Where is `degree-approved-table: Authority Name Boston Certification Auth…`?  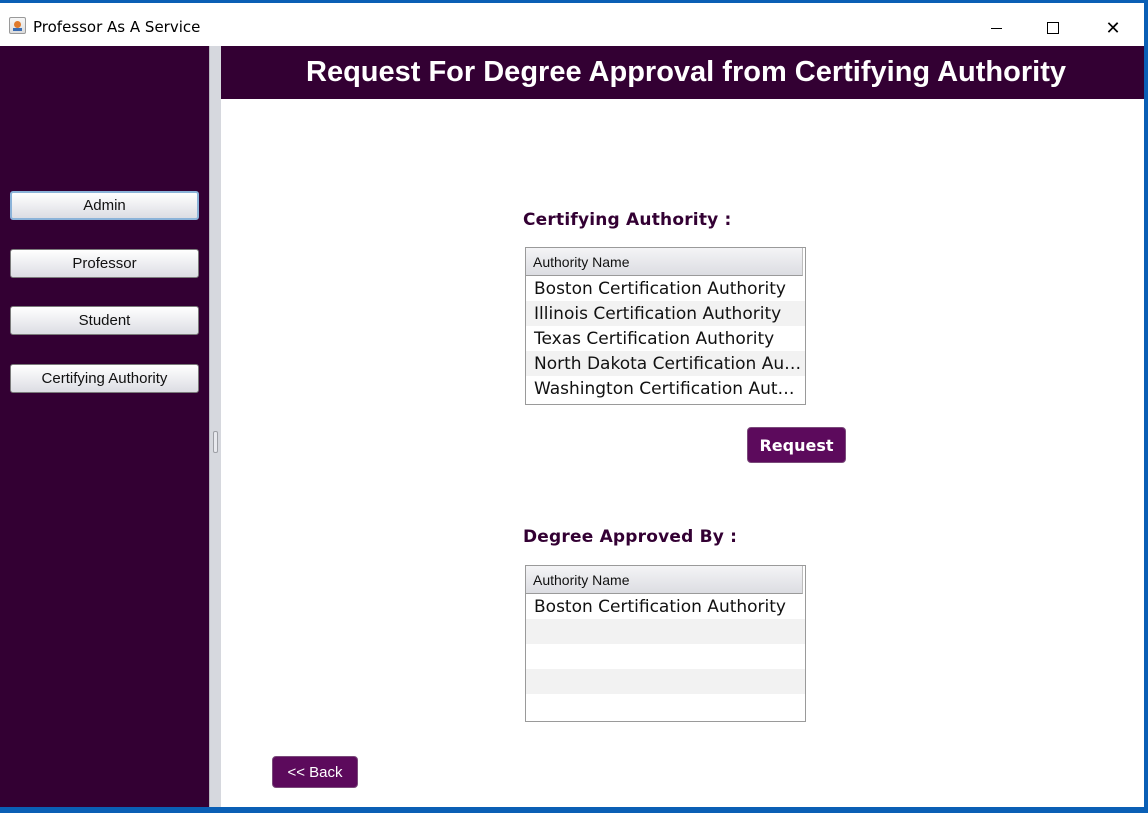
degree-approved-table: Authority Name Boston Certification Auth… is located at coordinates (665, 643).